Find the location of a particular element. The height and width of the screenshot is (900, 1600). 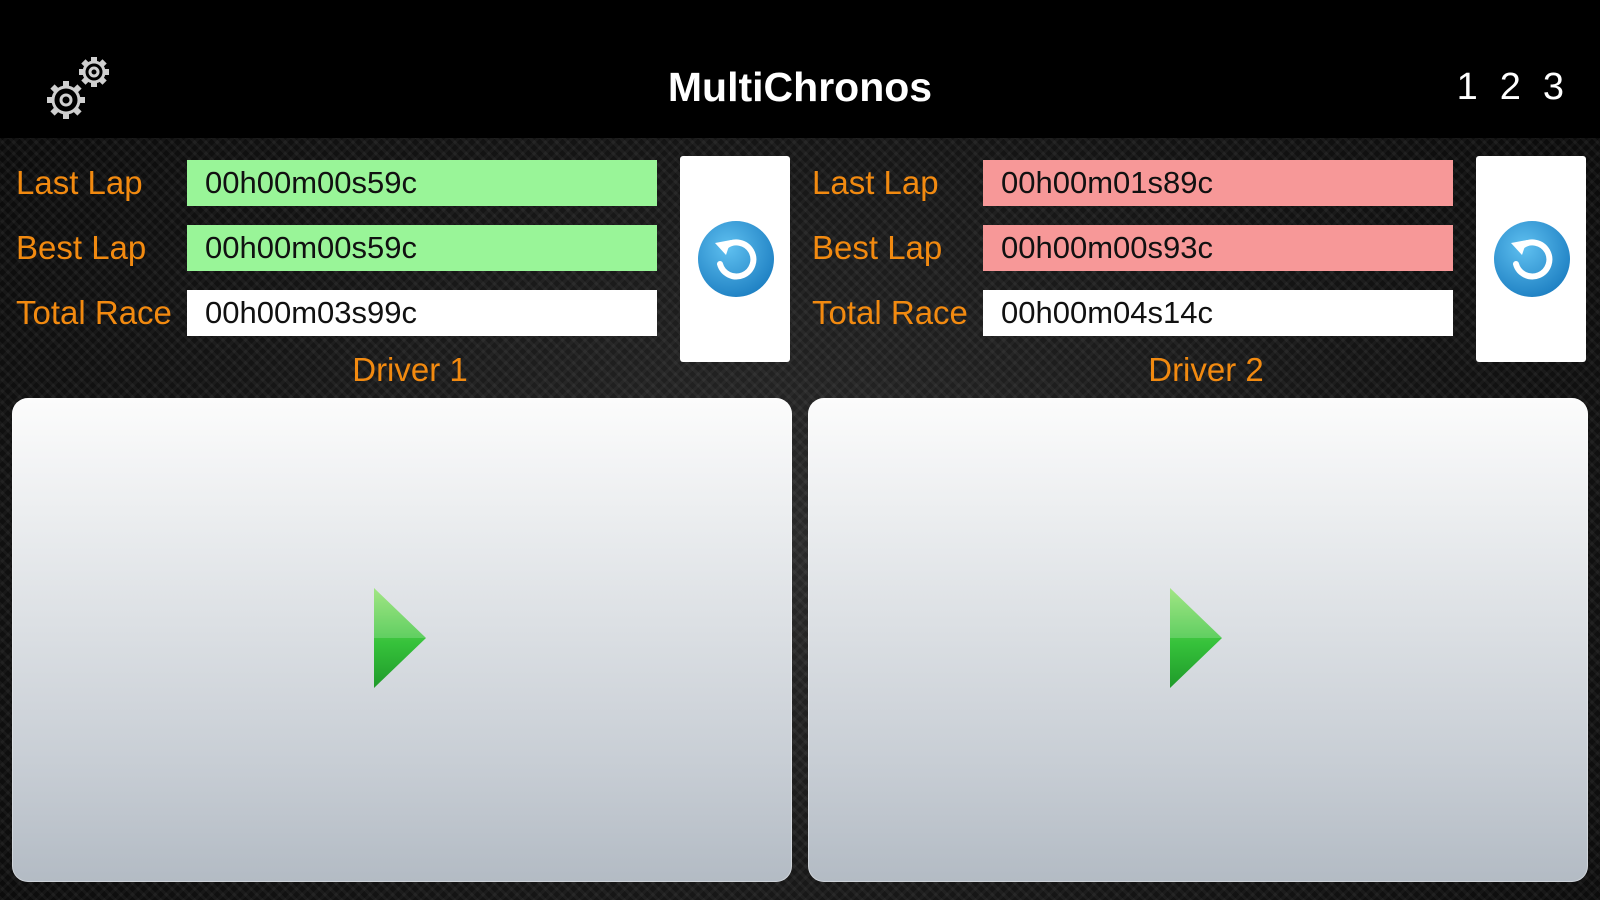

total-race-row: Total Race 00h00m04s14c is located at coordinates (1133, 313).